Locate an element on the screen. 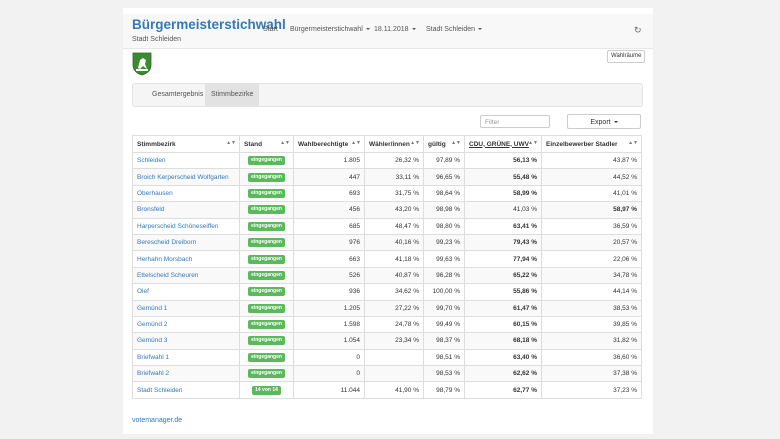 The height and width of the screenshot is (439, 780). district-link: Gemünd 1 is located at coordinates (152, 308).